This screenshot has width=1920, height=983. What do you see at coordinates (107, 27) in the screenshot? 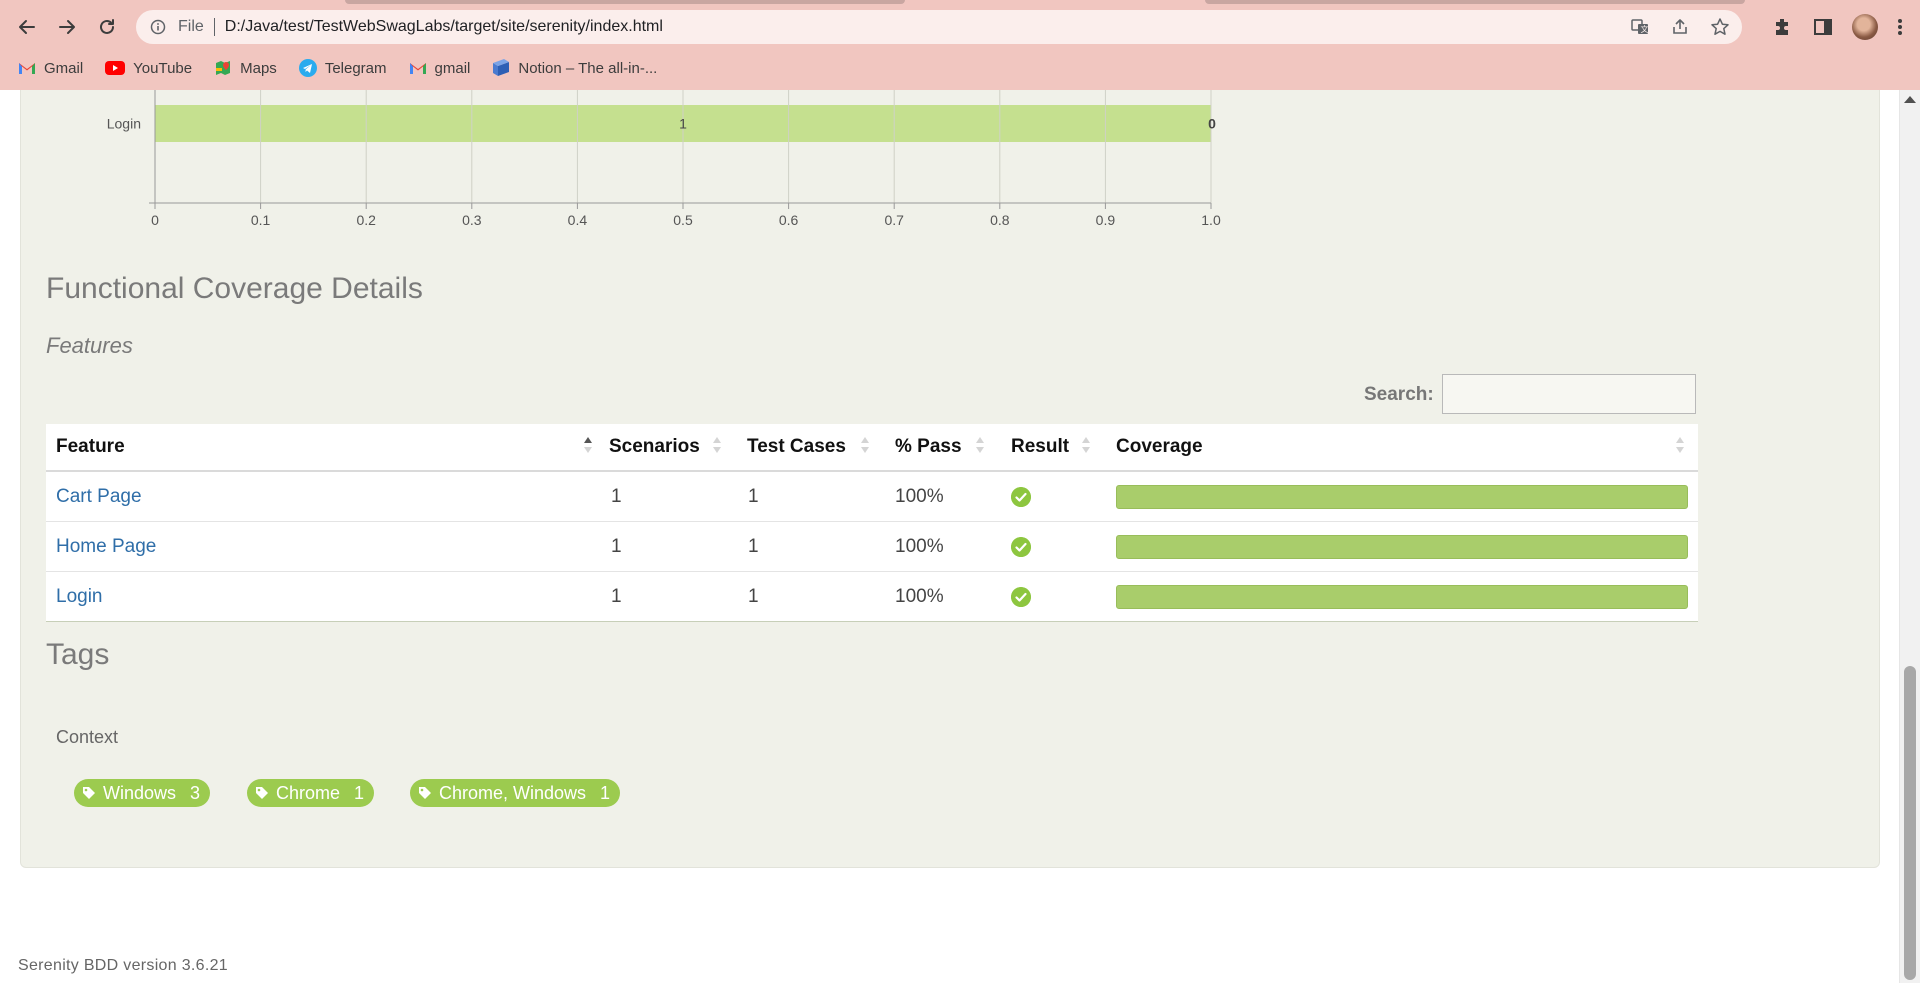
I see `reload-button` at bounding box center [107, 27].